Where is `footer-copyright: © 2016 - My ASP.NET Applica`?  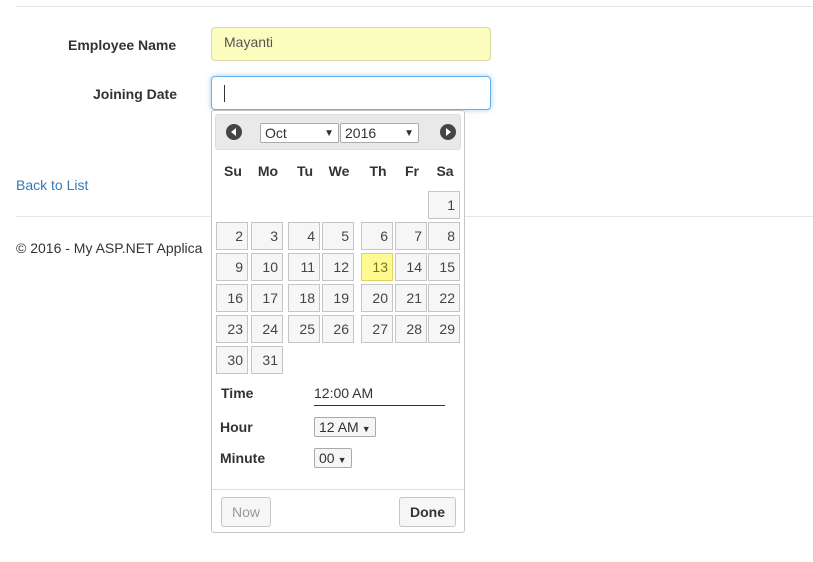 footer-copyright: © 2016 - My ASP.NET Applica is located at coordinates (109, 248).